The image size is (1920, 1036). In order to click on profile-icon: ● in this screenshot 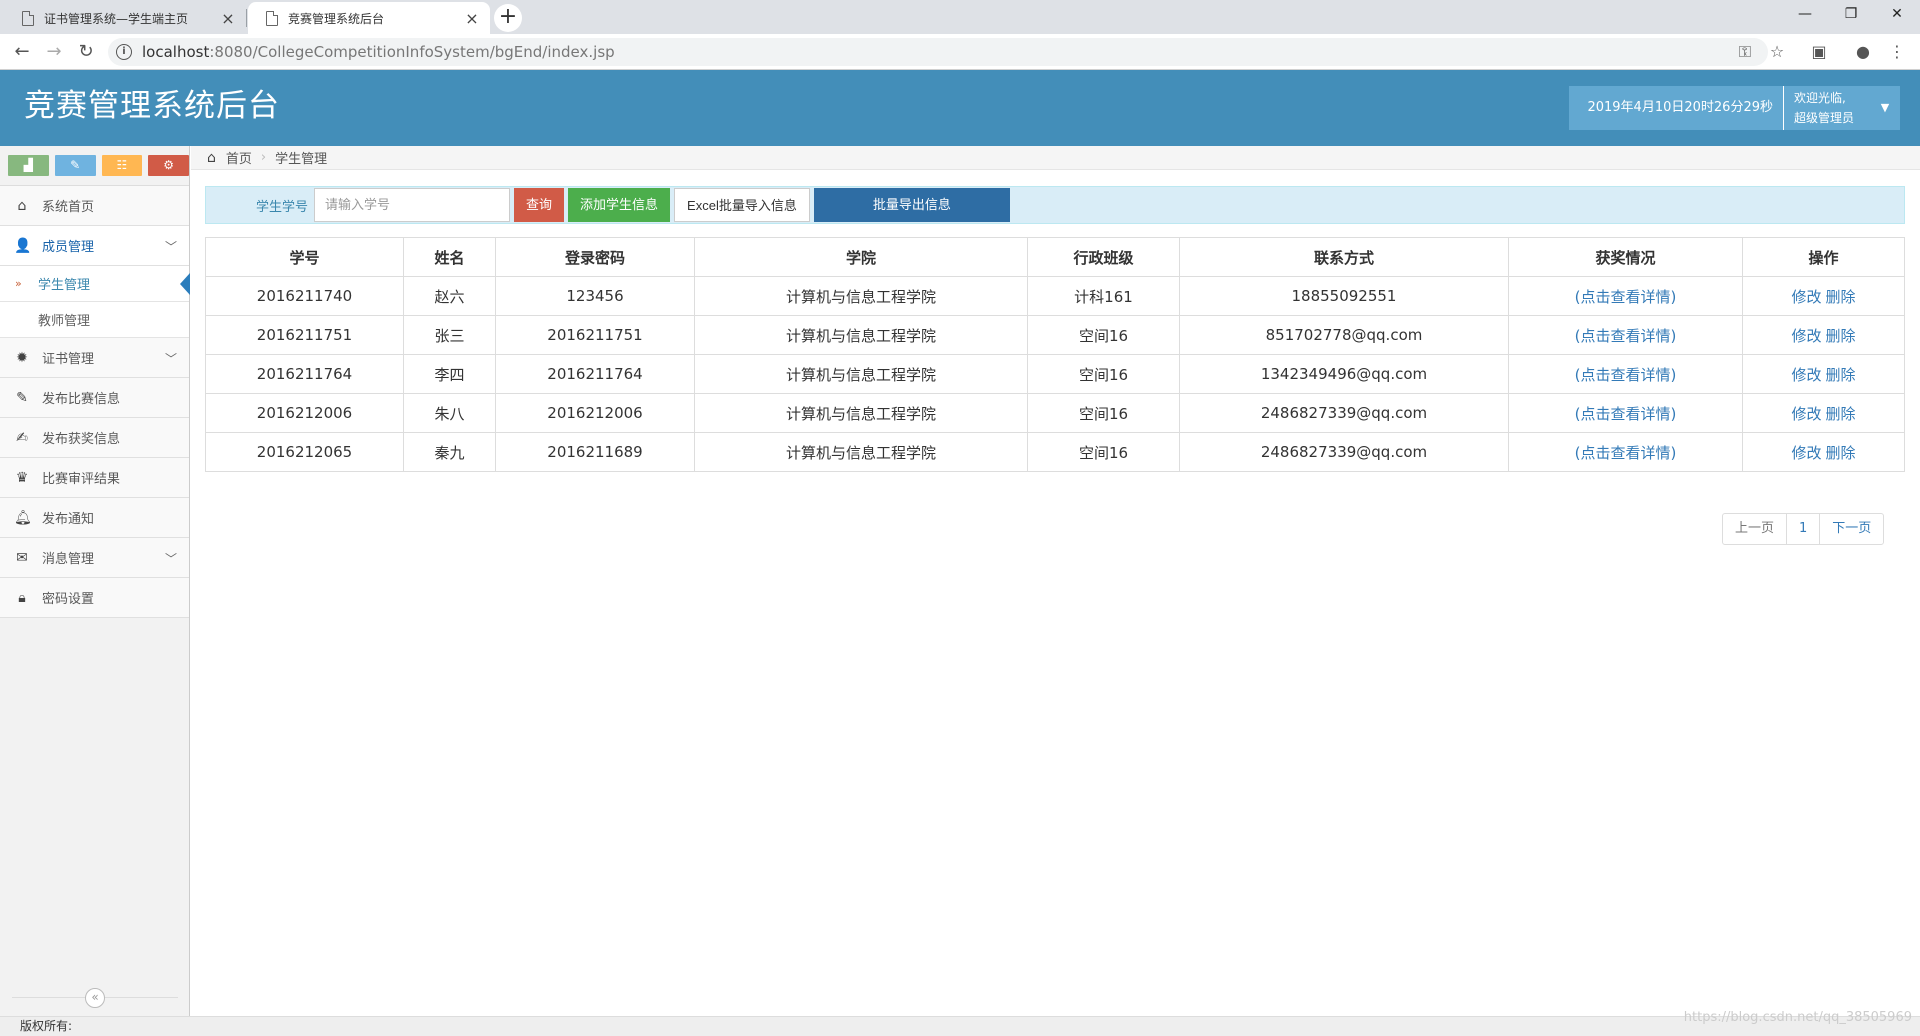, I will do `click(1863, 51)`.